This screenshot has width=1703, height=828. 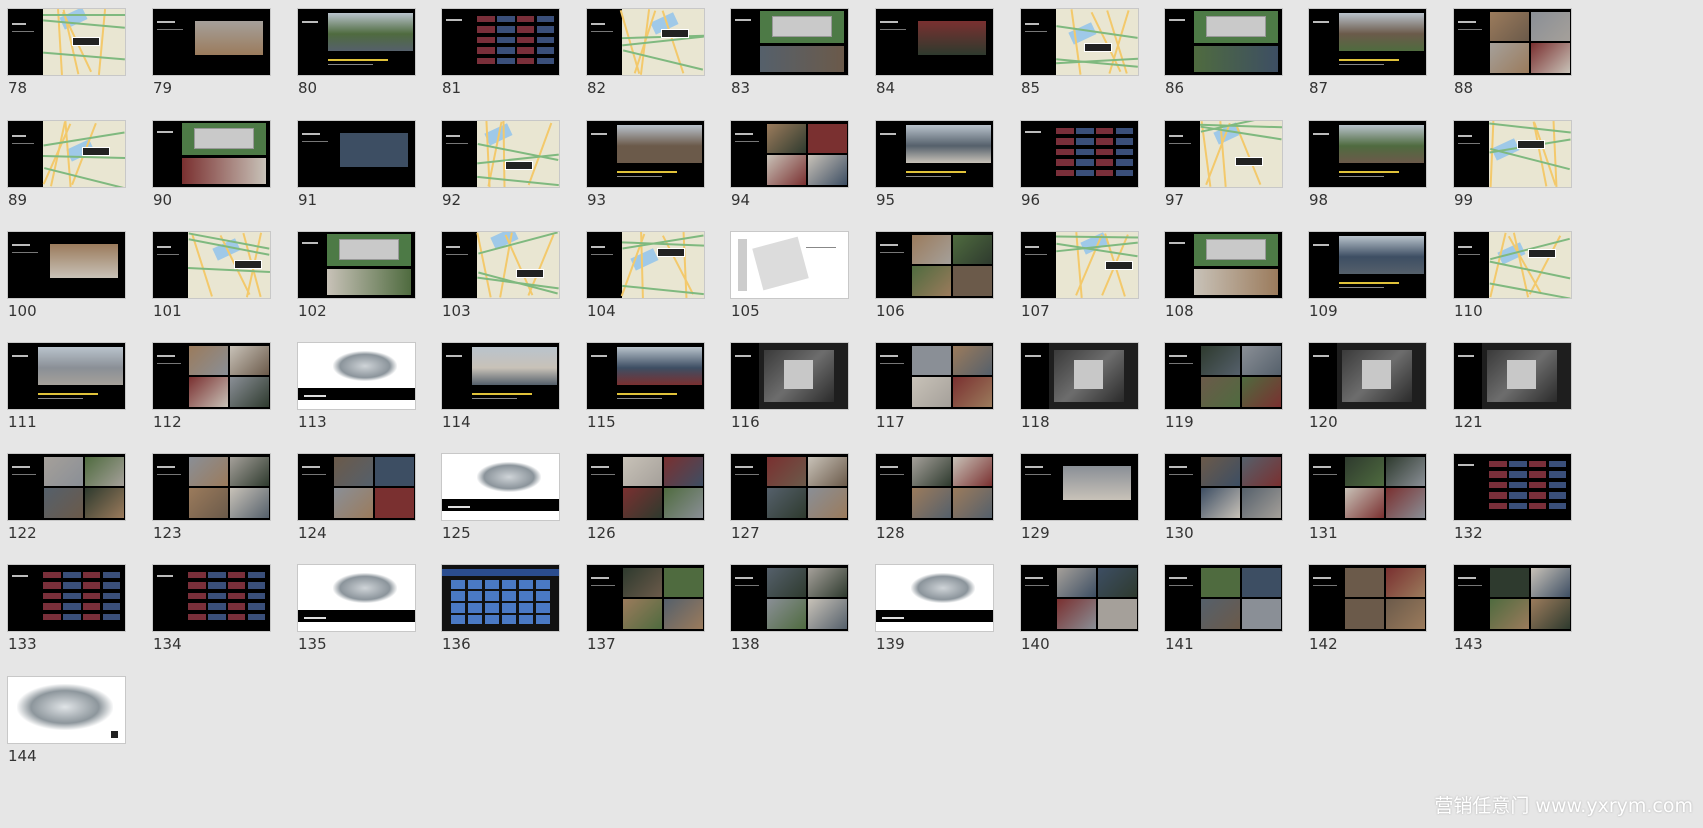 What do you see at coordinates (1468, 311) in the screenshot?
I see `slide-number: 110` at bounding box center [1468, 311].